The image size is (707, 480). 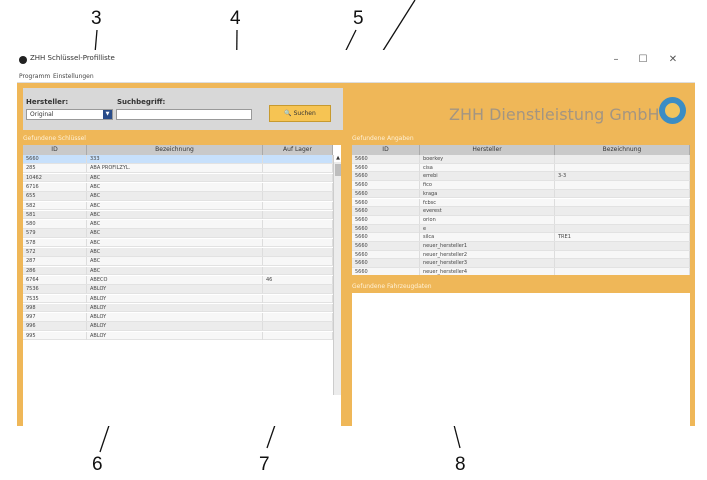 I want to click on scroll-up-arrow-icon: ▲, so click(x=337, y=158).